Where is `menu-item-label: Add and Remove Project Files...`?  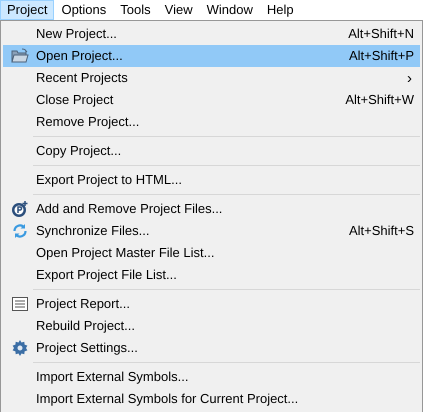 menu-item-label: Add and Remove Project Files... is located at coordinates (130, 209).